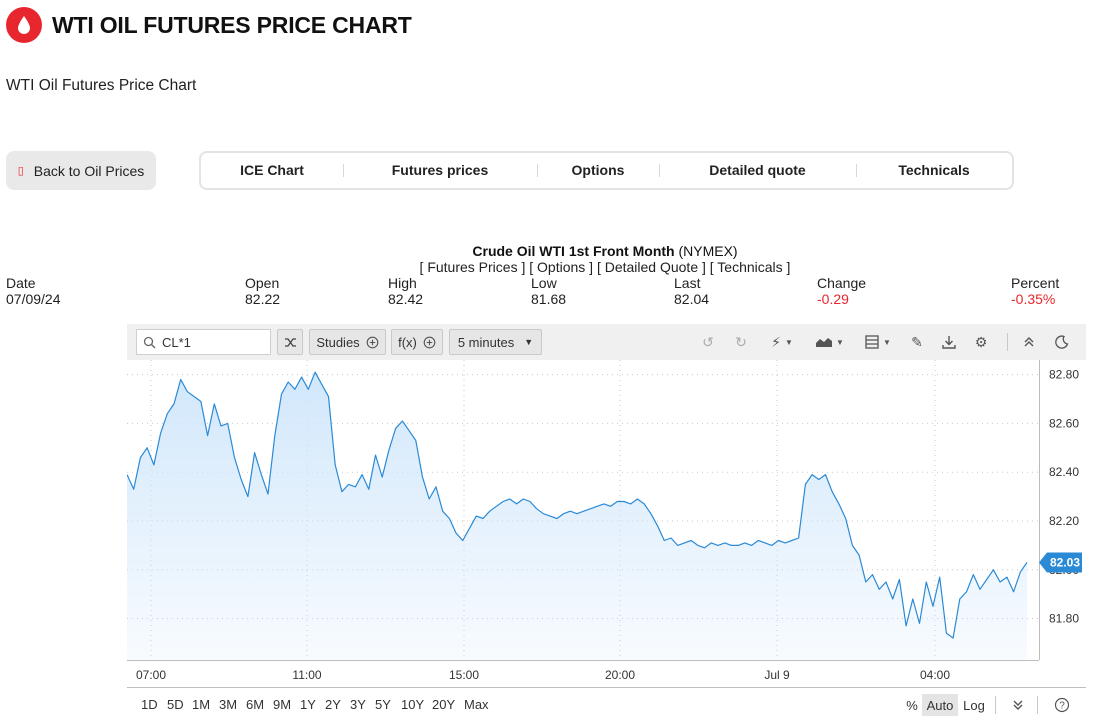 This screenshot has width=1093, height=724. I want to click on square-icon: ▯, so click(20, 171).